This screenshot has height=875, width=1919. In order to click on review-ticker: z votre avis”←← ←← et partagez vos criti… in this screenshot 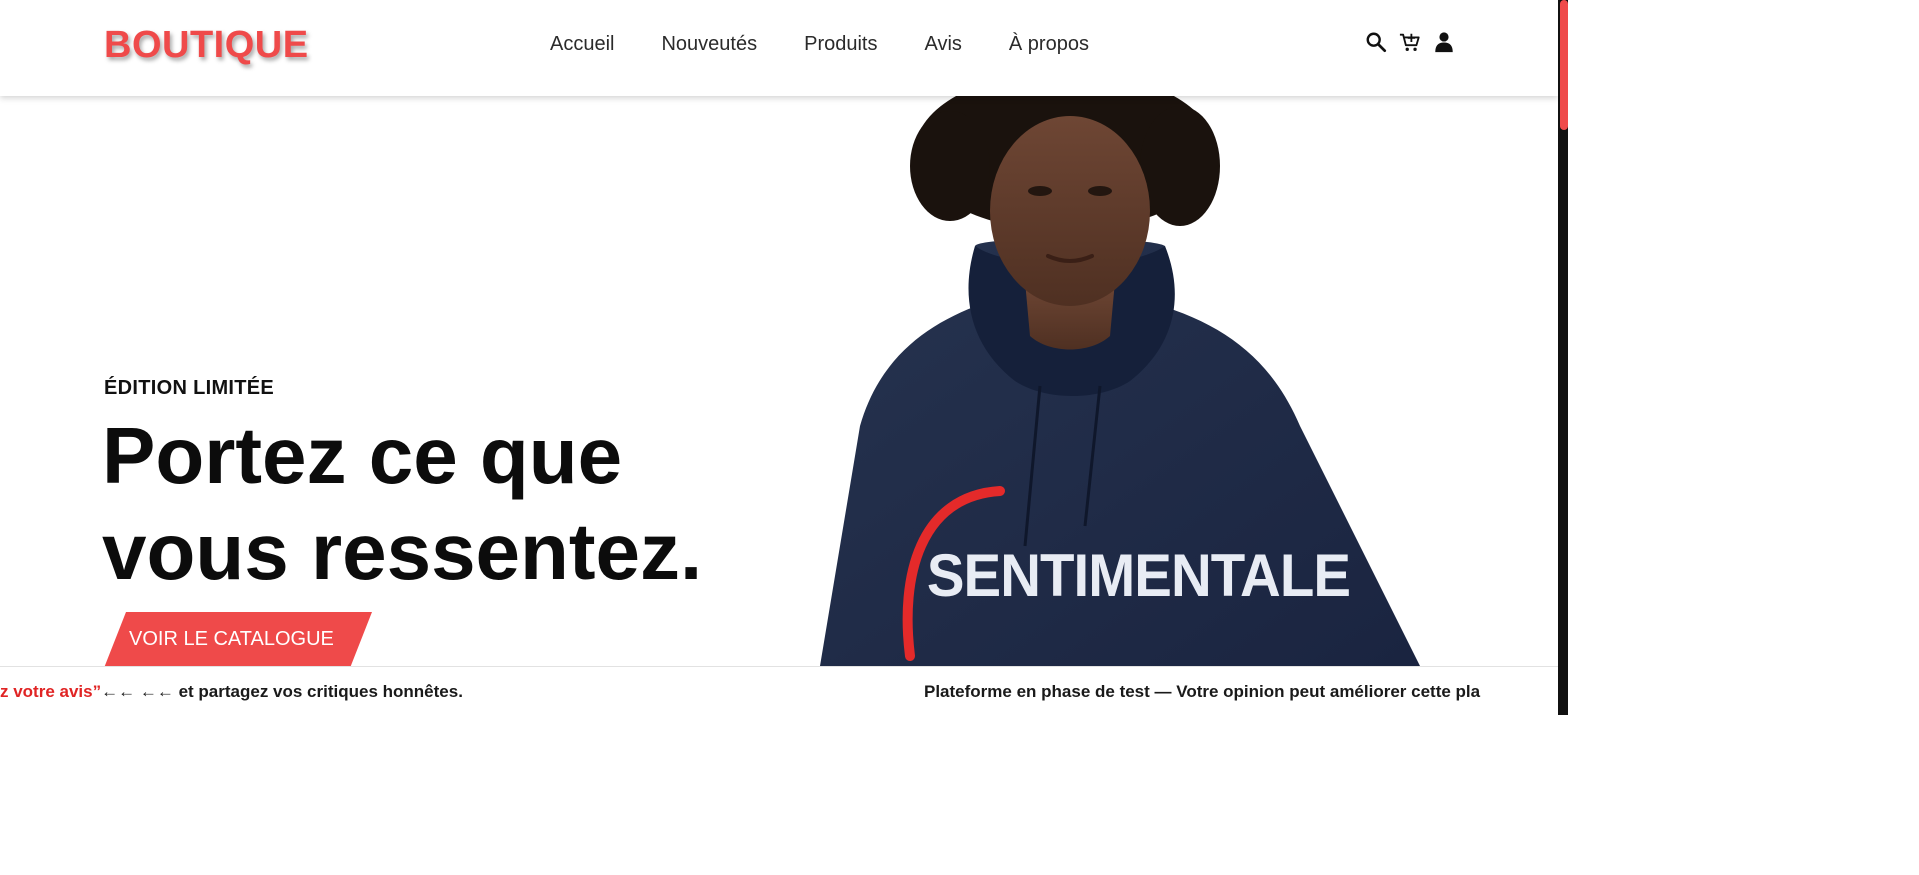, I will do `click(779, 691)`.